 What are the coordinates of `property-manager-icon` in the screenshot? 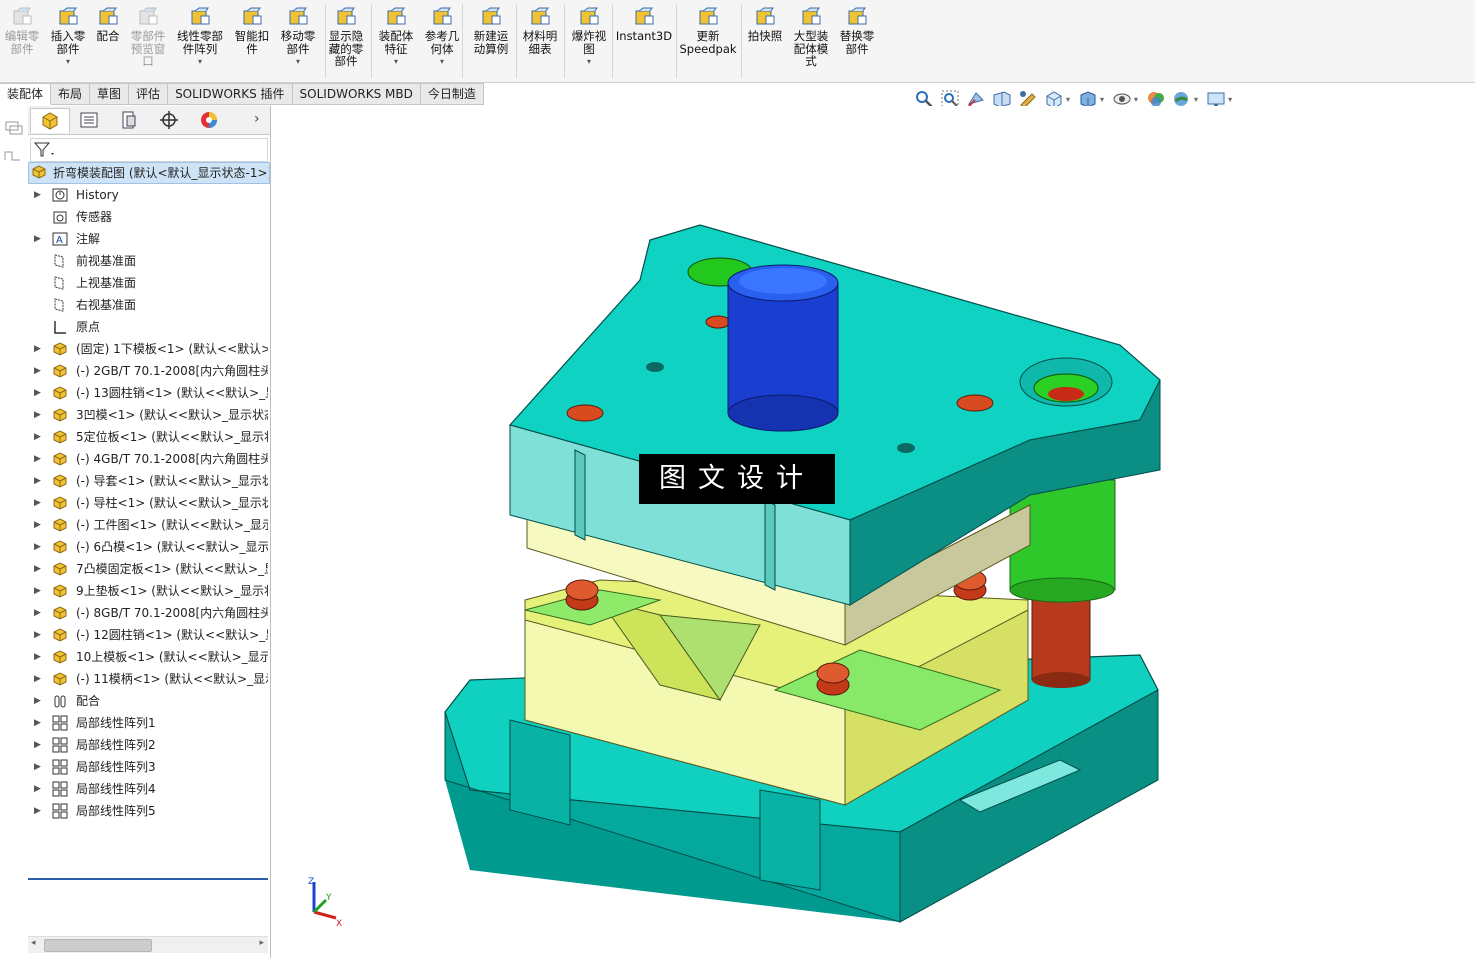 It's located at (89, 120).